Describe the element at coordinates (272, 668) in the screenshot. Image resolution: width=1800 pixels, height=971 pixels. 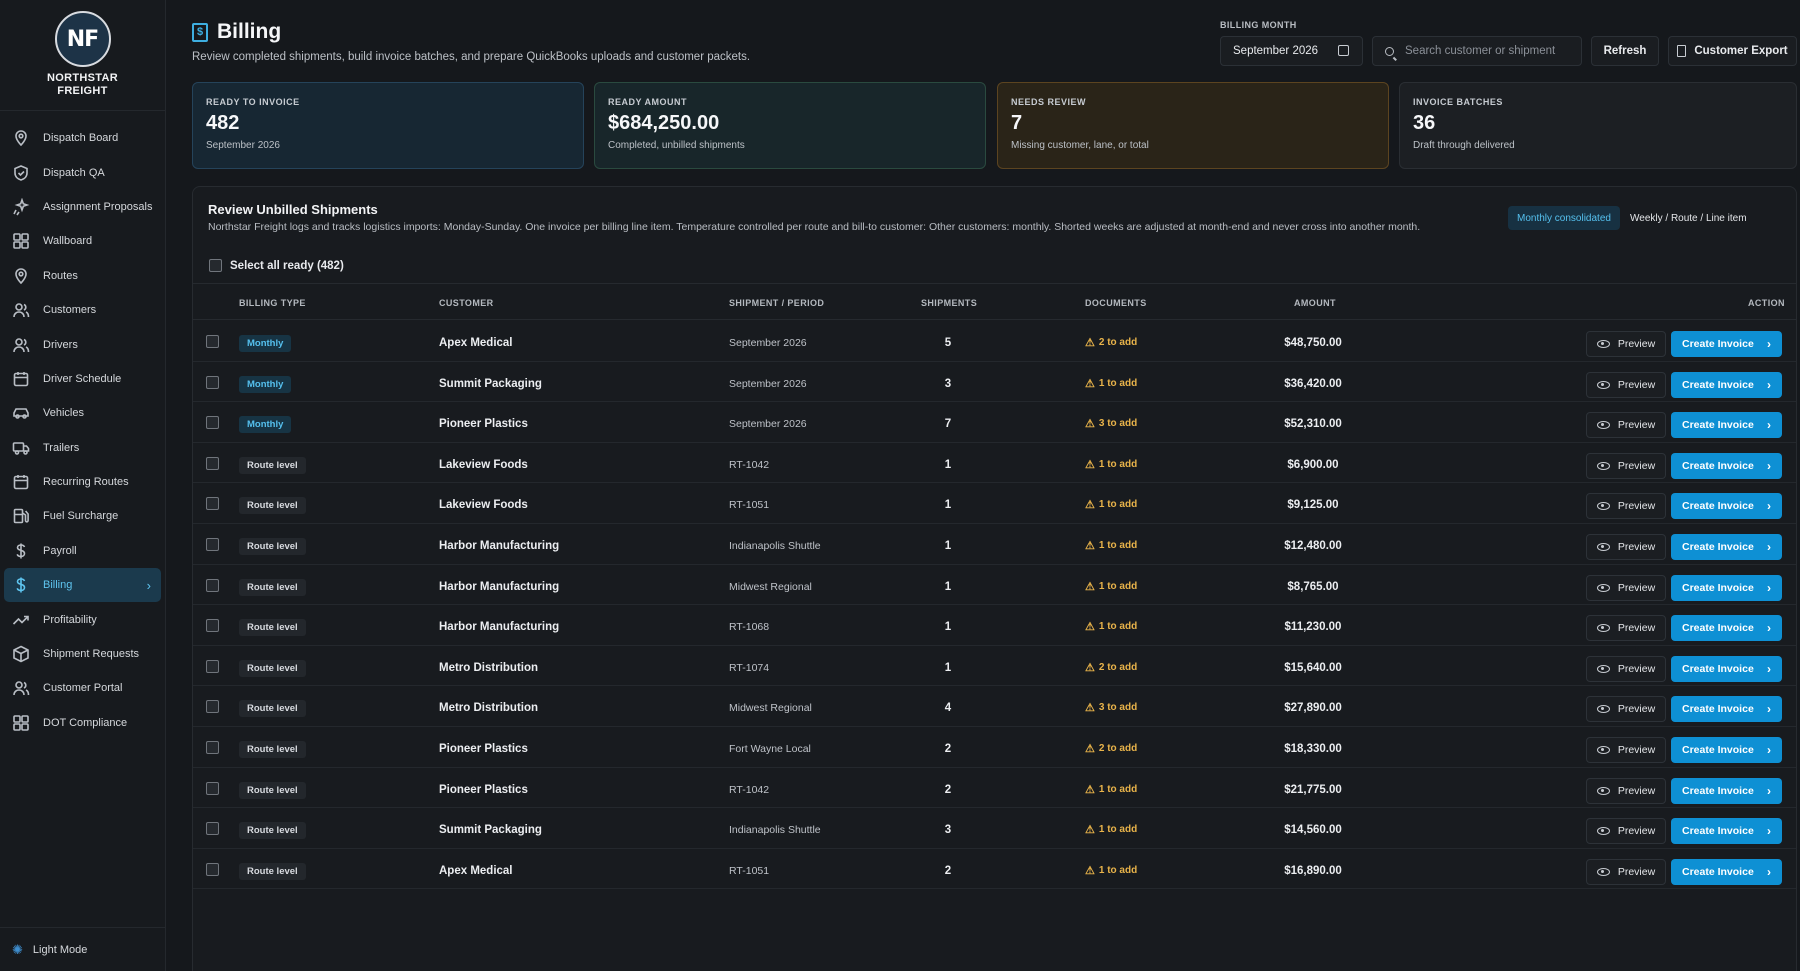
I see `billing-type-badge: Route level` at that location.